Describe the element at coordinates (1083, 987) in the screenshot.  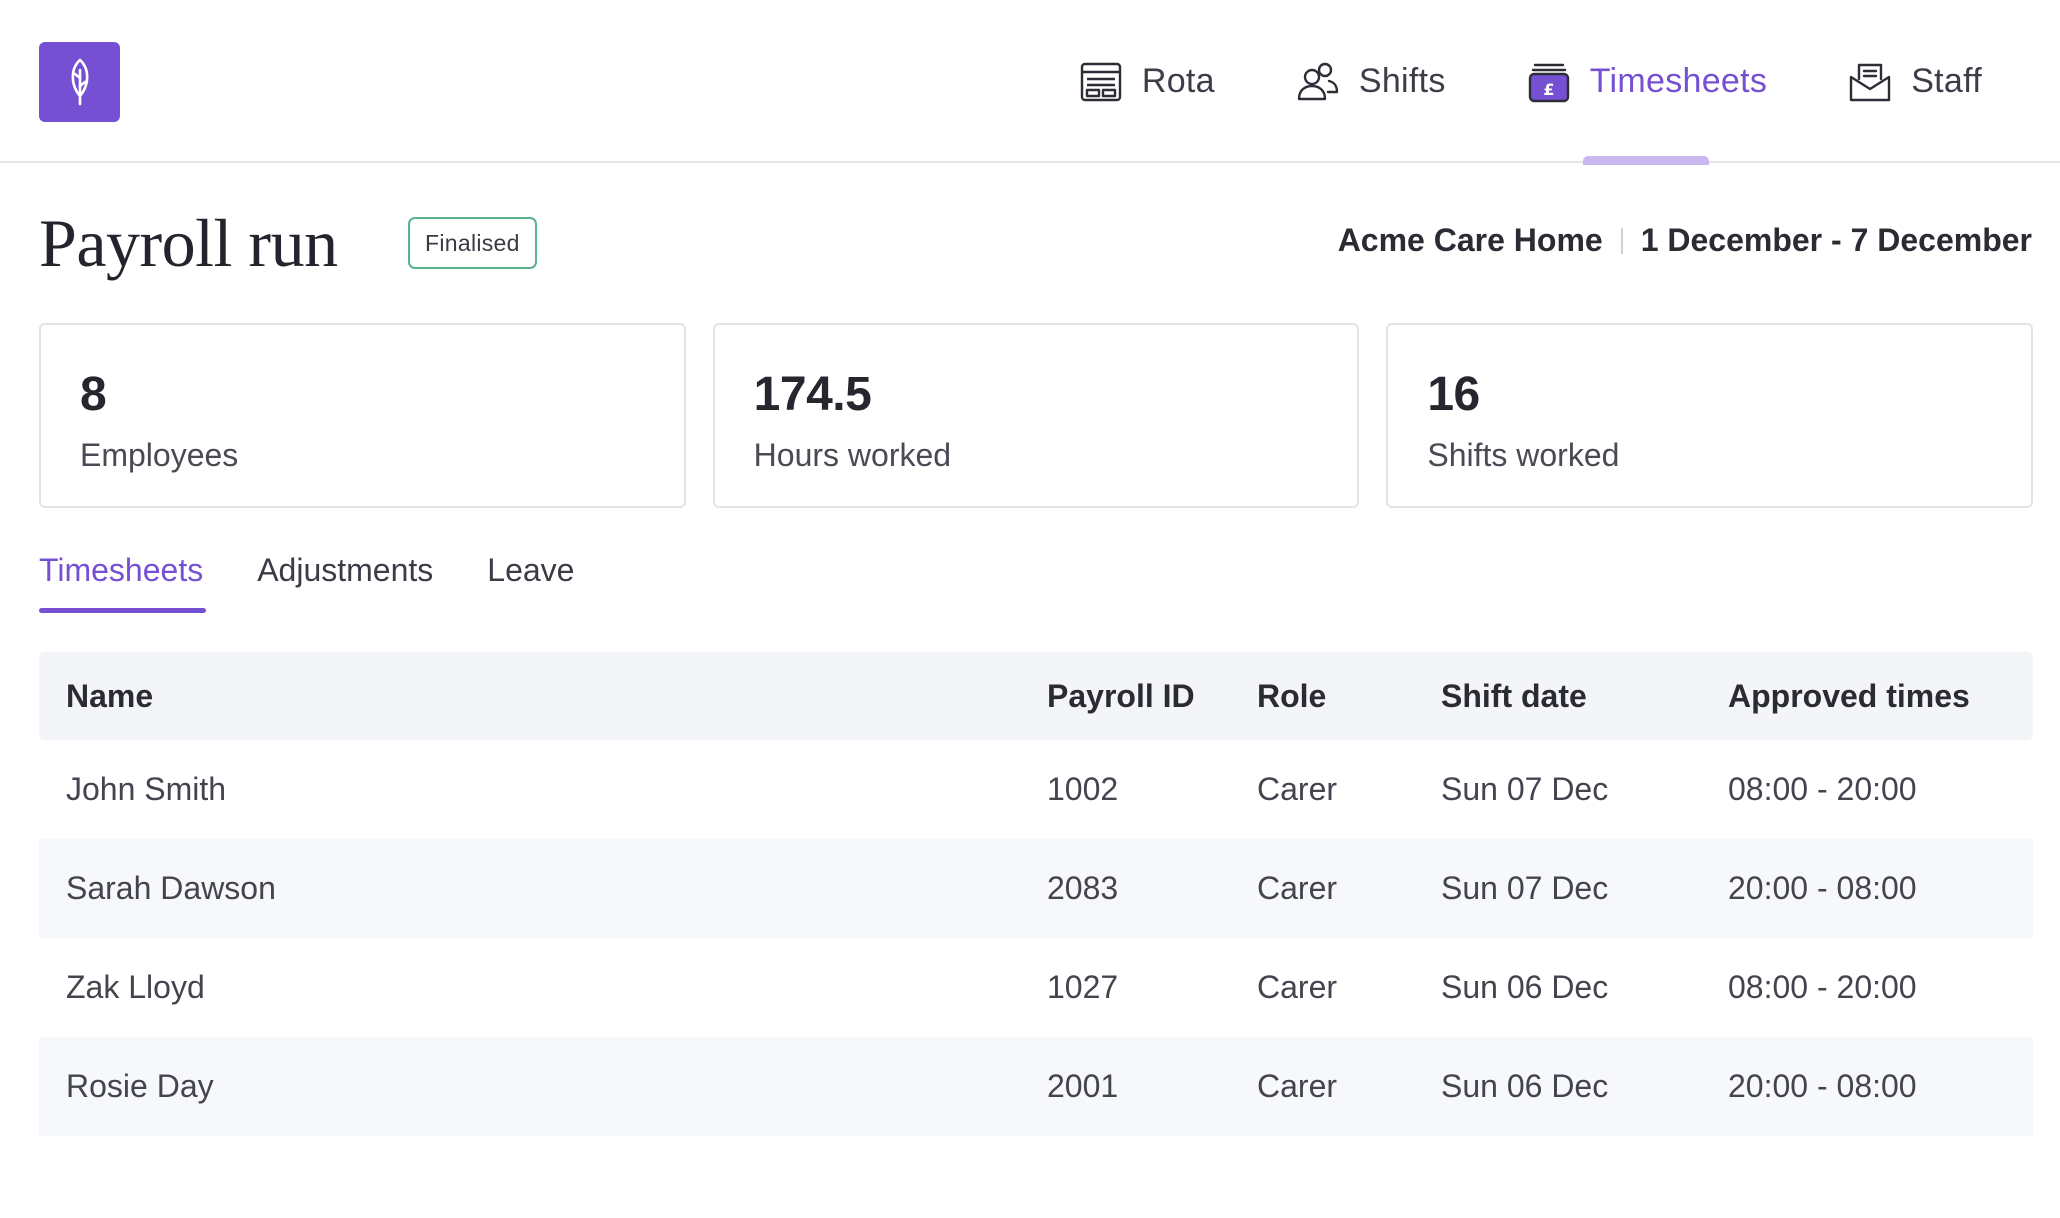
I see `cell-payroll-id: 1027` at that location.